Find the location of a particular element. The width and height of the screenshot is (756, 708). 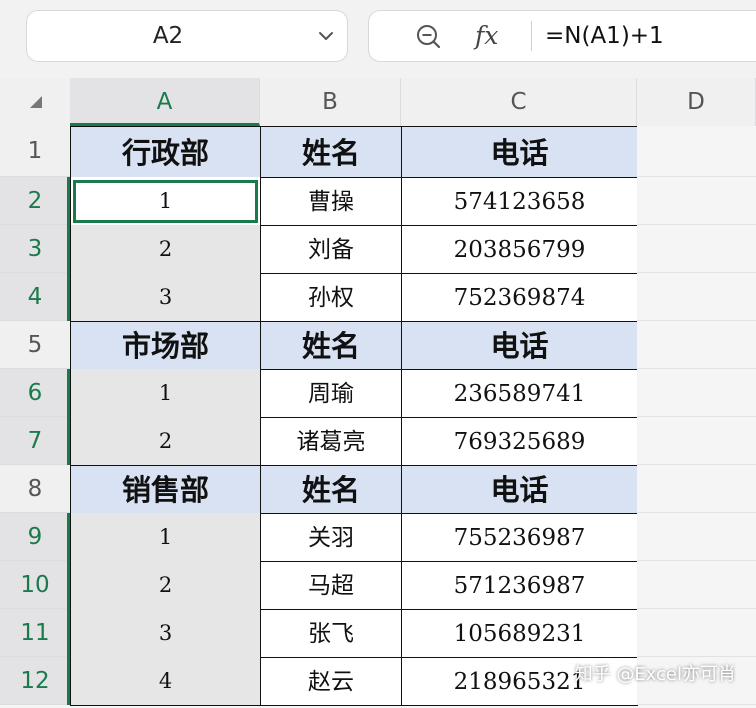

cell-b10: 马超 is located at coordinates (331, 585).